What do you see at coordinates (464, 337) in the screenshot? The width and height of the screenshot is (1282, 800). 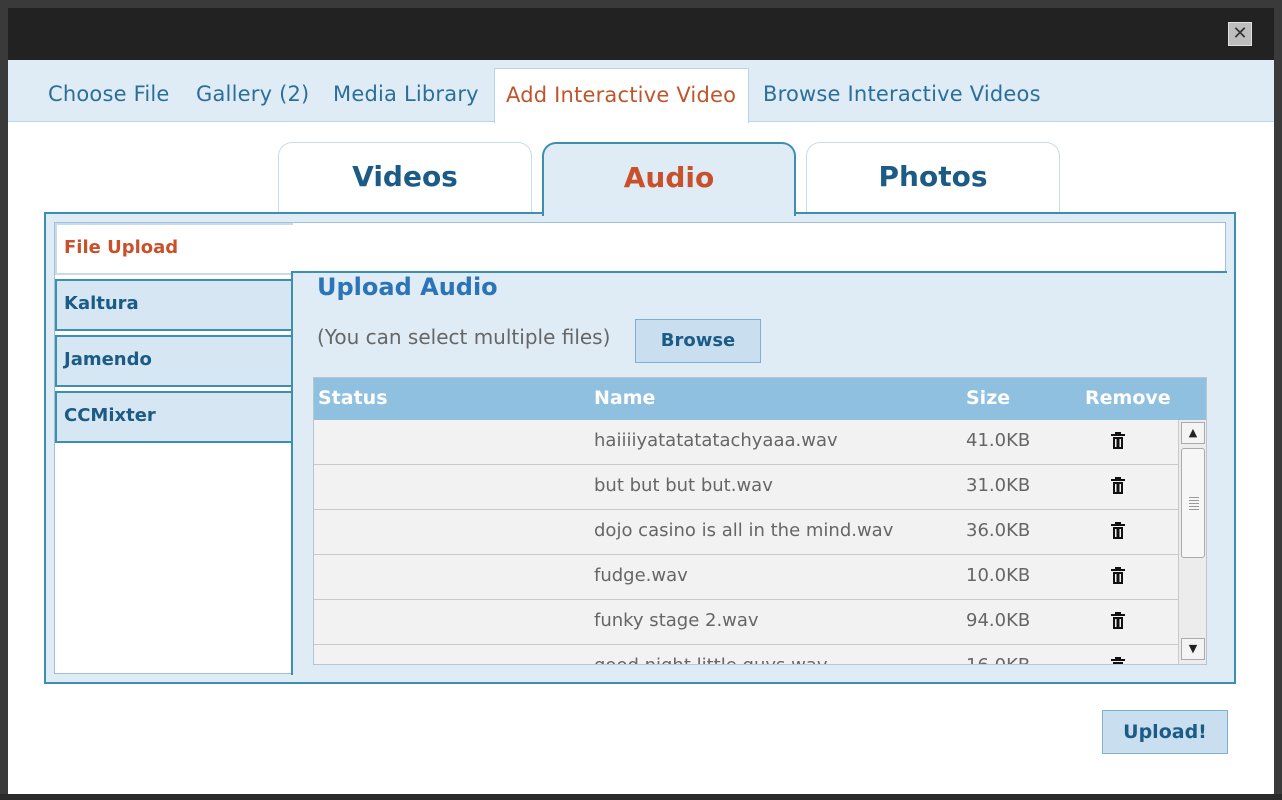 I see `upload-hint: (You can select multiple files)` at bounding box center [464, 337].